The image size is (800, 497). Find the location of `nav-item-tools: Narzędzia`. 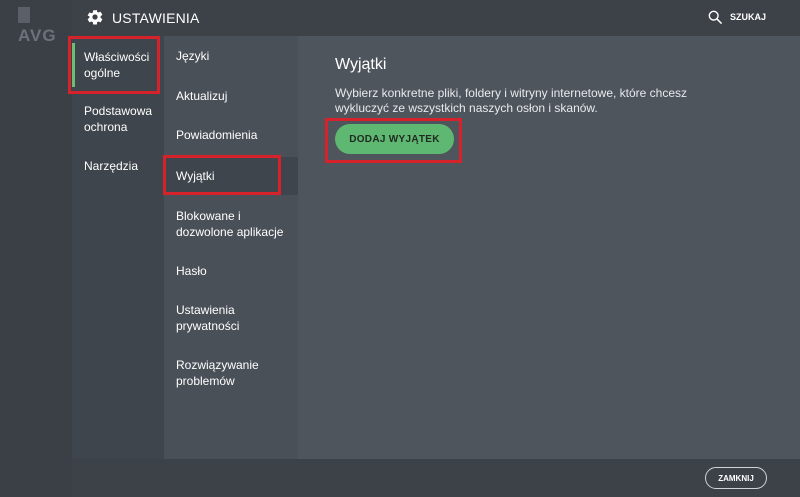

nav-item-tools: Narzędzia is located at coordinates (118, 166).